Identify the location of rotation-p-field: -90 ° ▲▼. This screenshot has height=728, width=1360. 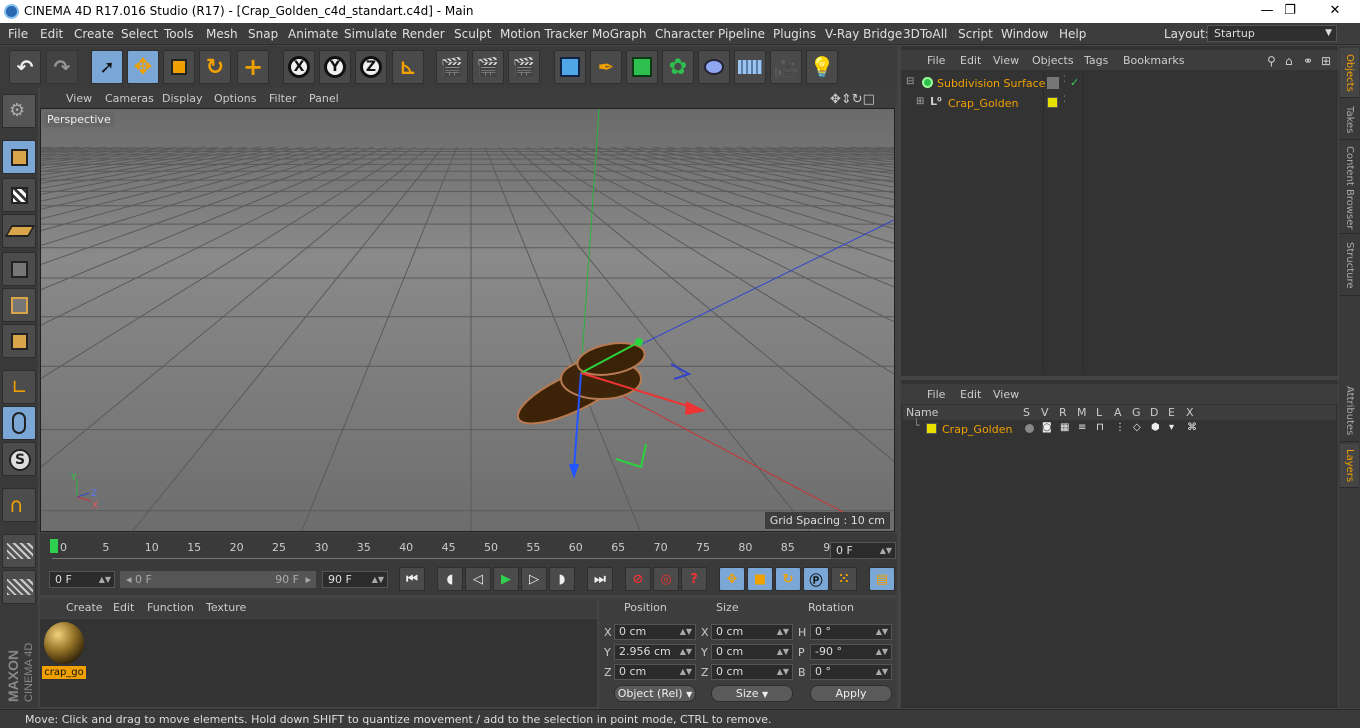
(851, 652).